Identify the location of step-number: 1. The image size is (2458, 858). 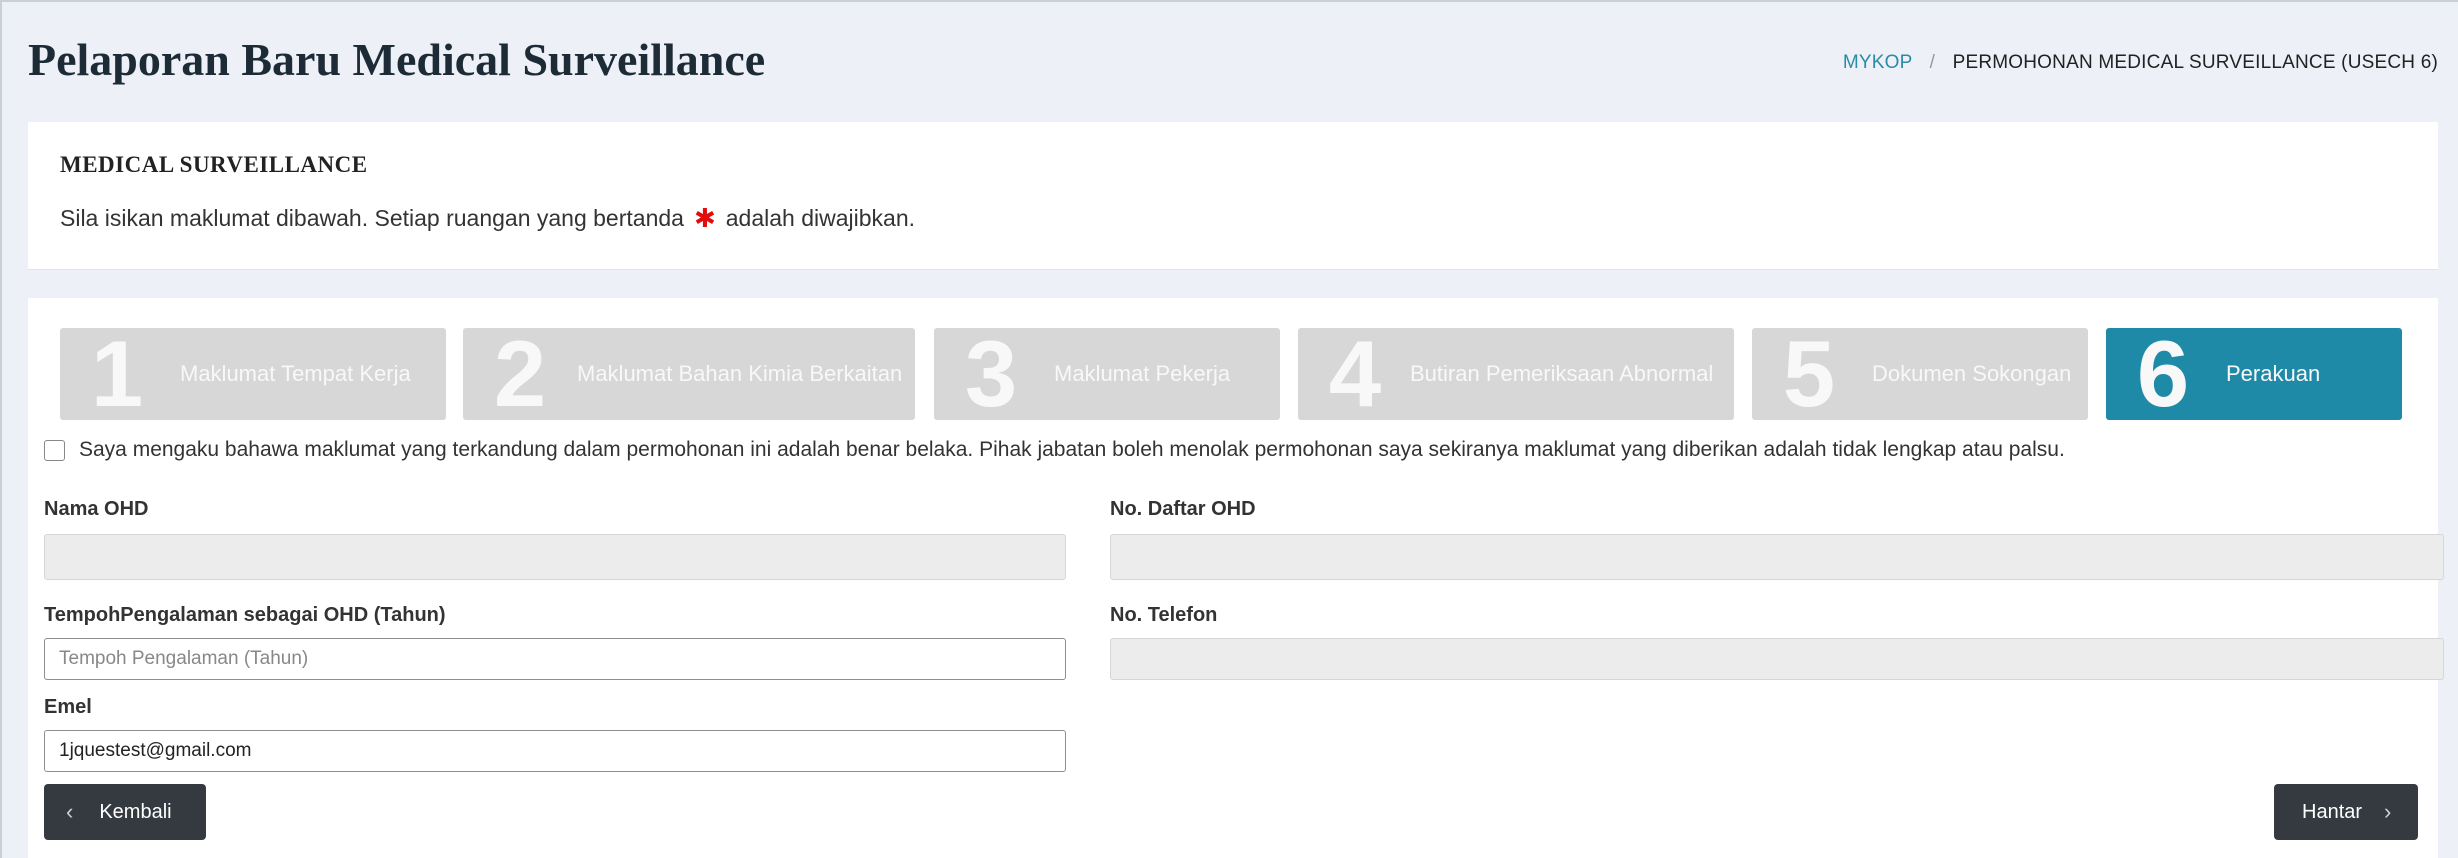
(117, 373).